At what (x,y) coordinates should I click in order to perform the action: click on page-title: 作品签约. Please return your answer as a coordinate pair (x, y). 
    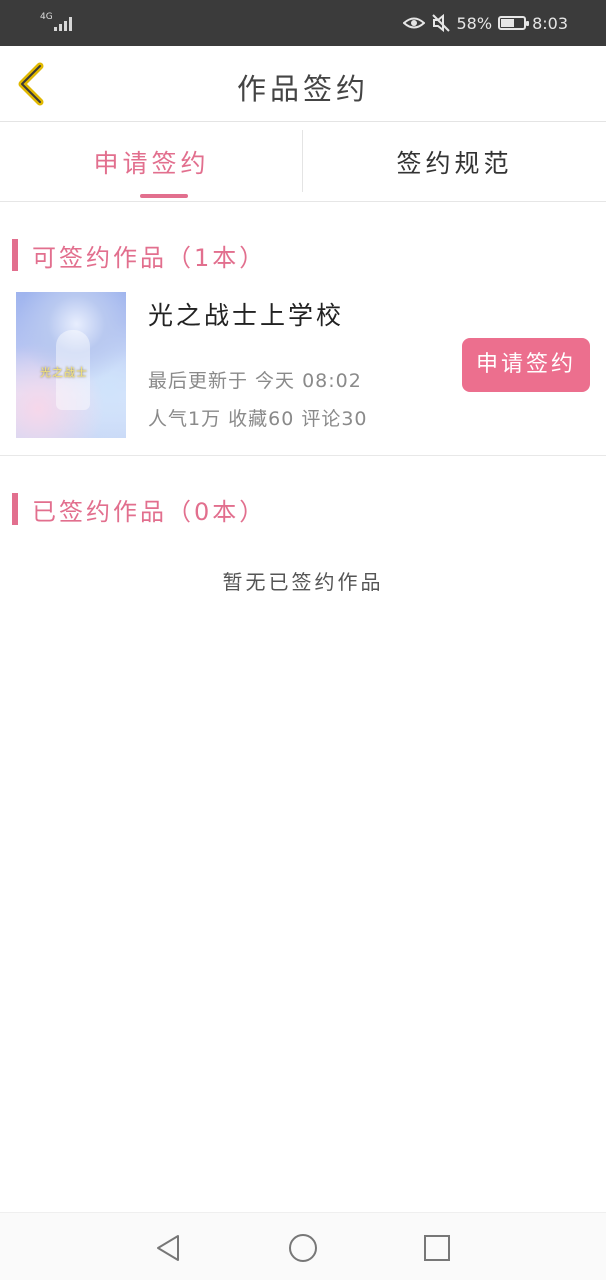
    Looking at the image, I should click on (302, 89).